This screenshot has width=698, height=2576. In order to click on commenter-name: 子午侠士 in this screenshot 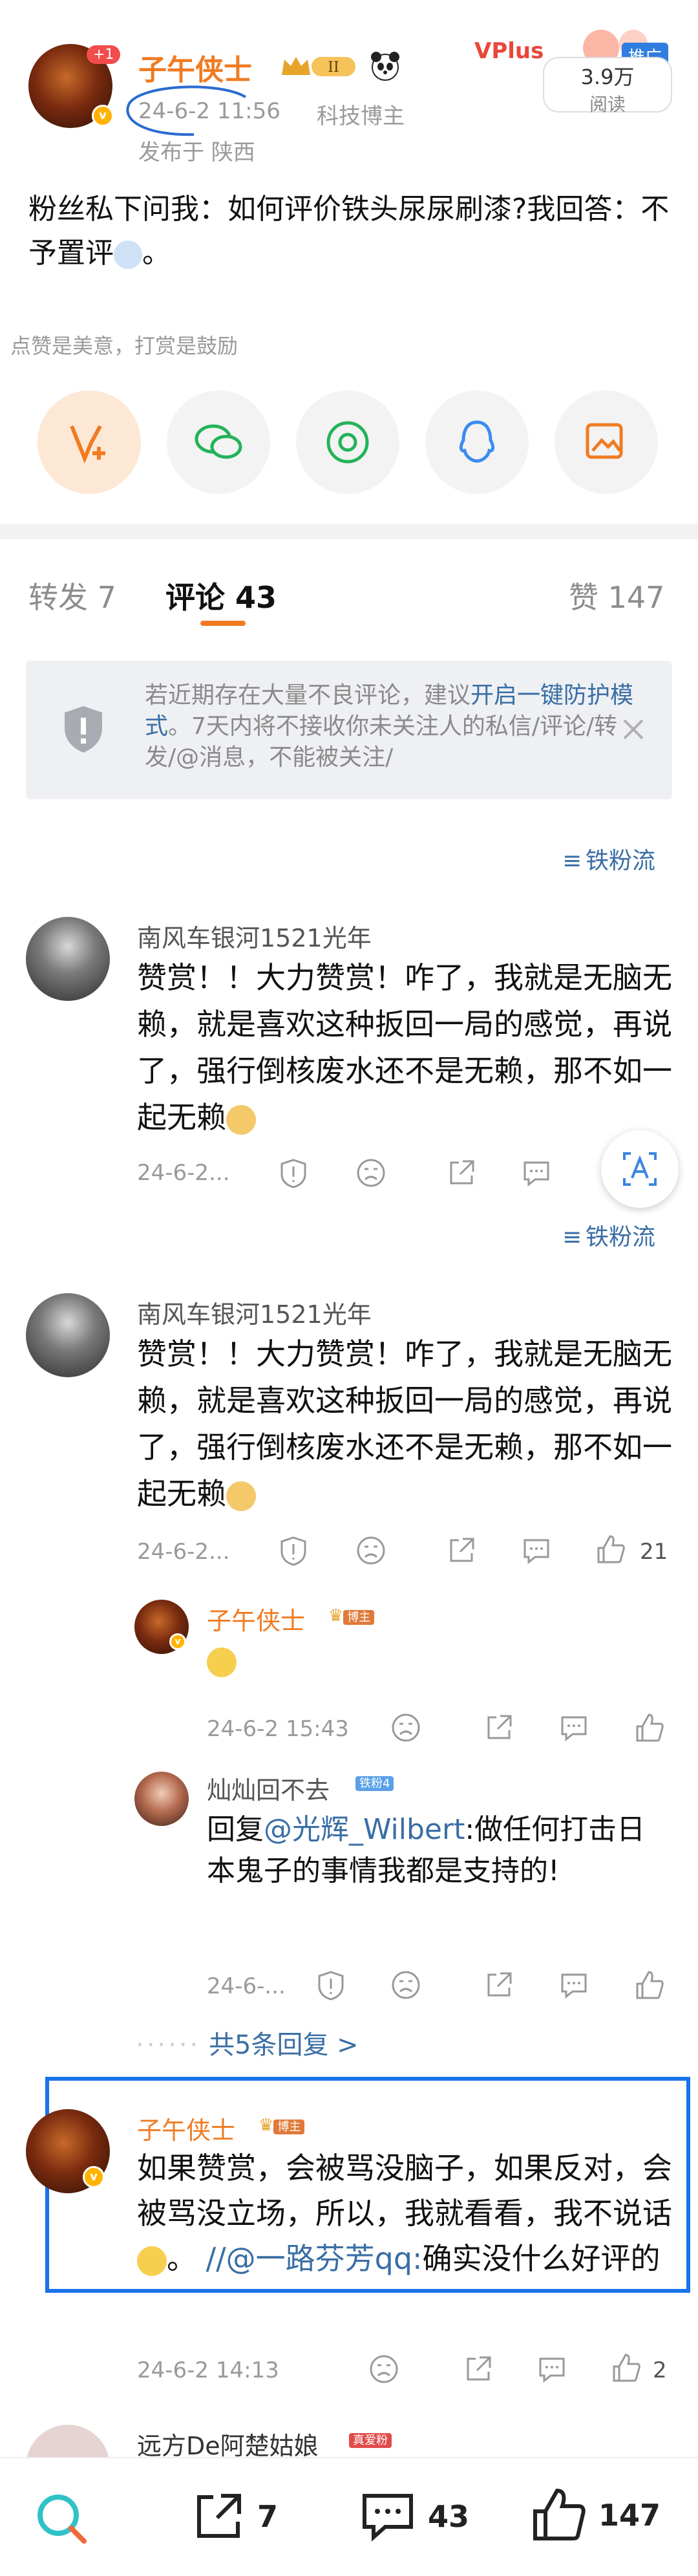, I will do `click(186, 2128)`.